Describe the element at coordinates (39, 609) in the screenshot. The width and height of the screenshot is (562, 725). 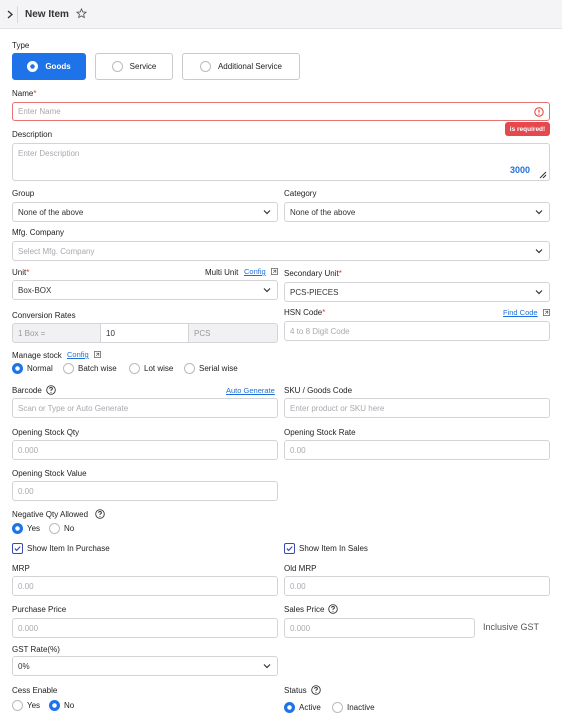
I see `purchase-price-label: Purchase Price` at that location.